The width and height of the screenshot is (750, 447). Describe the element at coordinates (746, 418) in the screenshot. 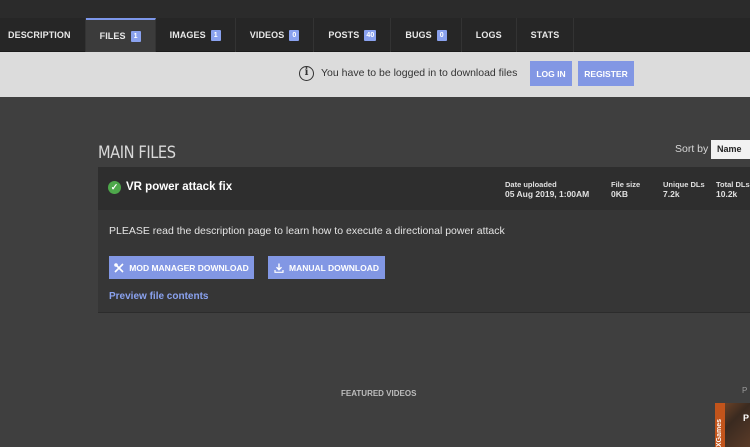

I see `thumbnail-letter: P` at that location.